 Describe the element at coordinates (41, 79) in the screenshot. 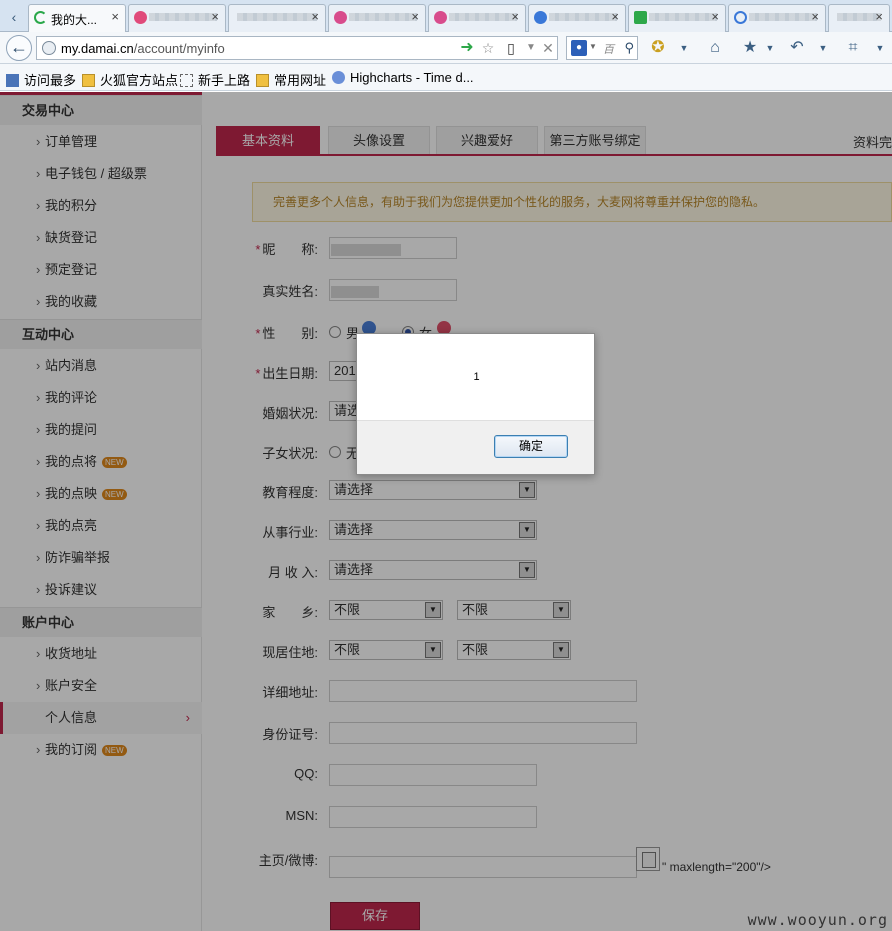

I see `bookmark-most-visited: 访问最多` at that location.